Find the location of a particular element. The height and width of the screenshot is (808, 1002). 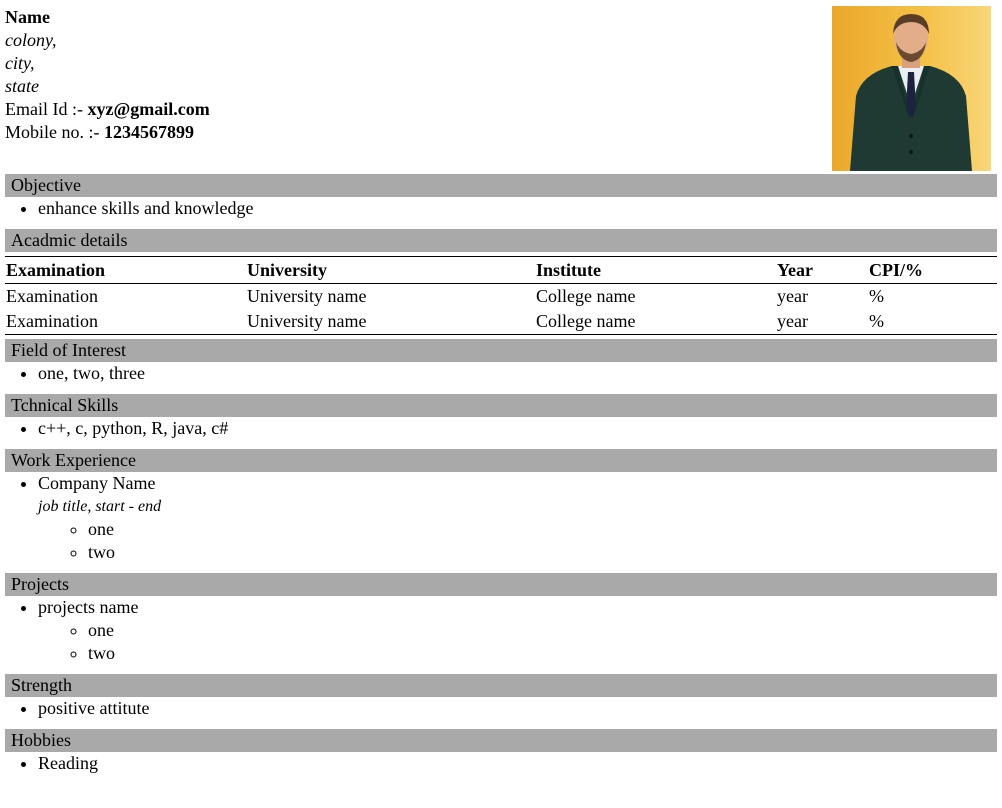

list-item: positive attitute is located at coordinates (517, 708).